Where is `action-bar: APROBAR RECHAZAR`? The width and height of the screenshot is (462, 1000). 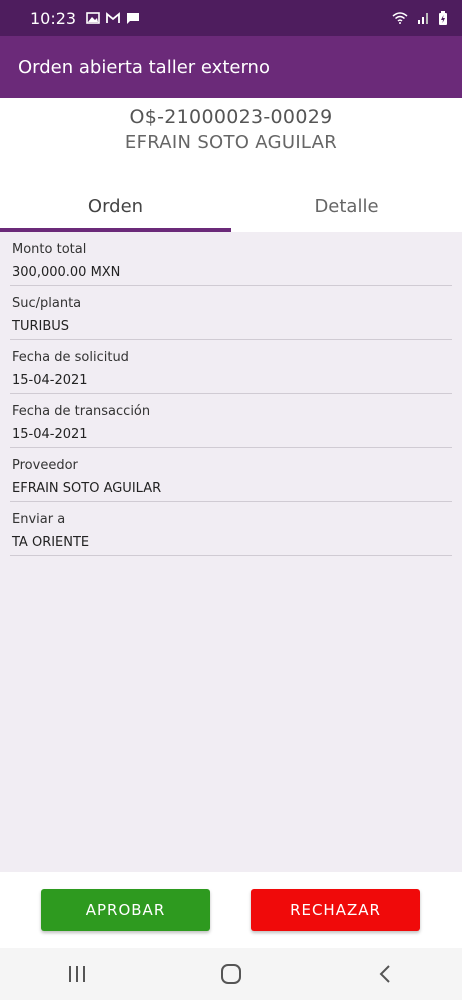 action-bar: APROBAR RECHAZAR is located at coordinates (231, 910).